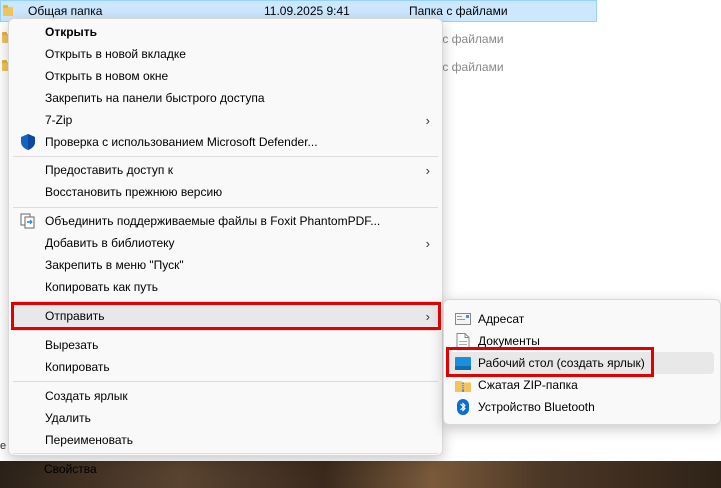  What do you see at coordinates (225, 418) in the screenshot?
I see `menu-item-delete: Удалить` at bounding box center [225, 418].